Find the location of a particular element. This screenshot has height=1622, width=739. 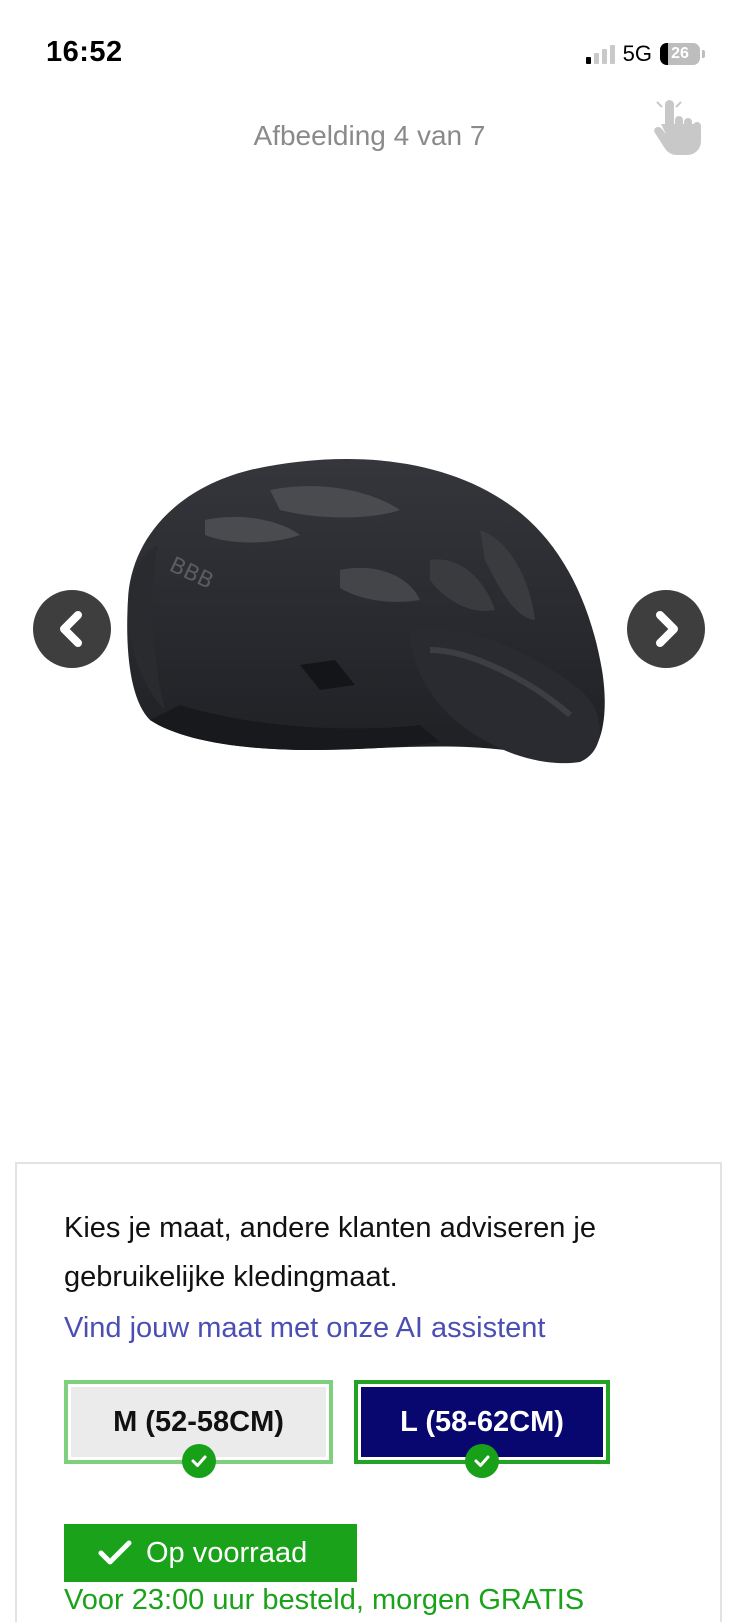

next-image-button is located at coordinates (666, 629).